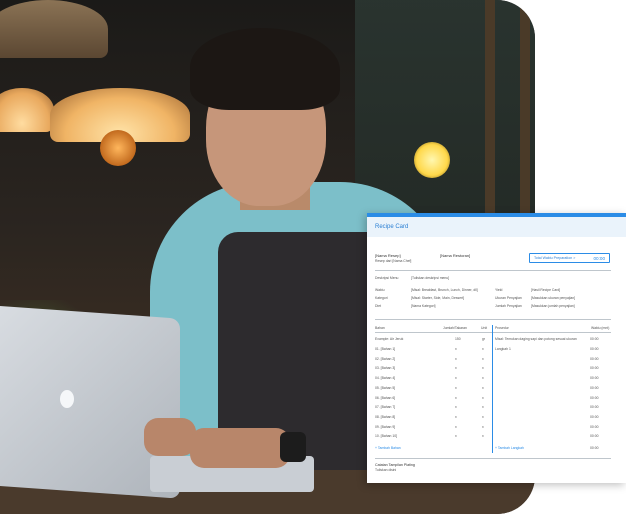 This screenshot has height=514, width=626. I want to click on example-amount: 150, so click(458, 339).